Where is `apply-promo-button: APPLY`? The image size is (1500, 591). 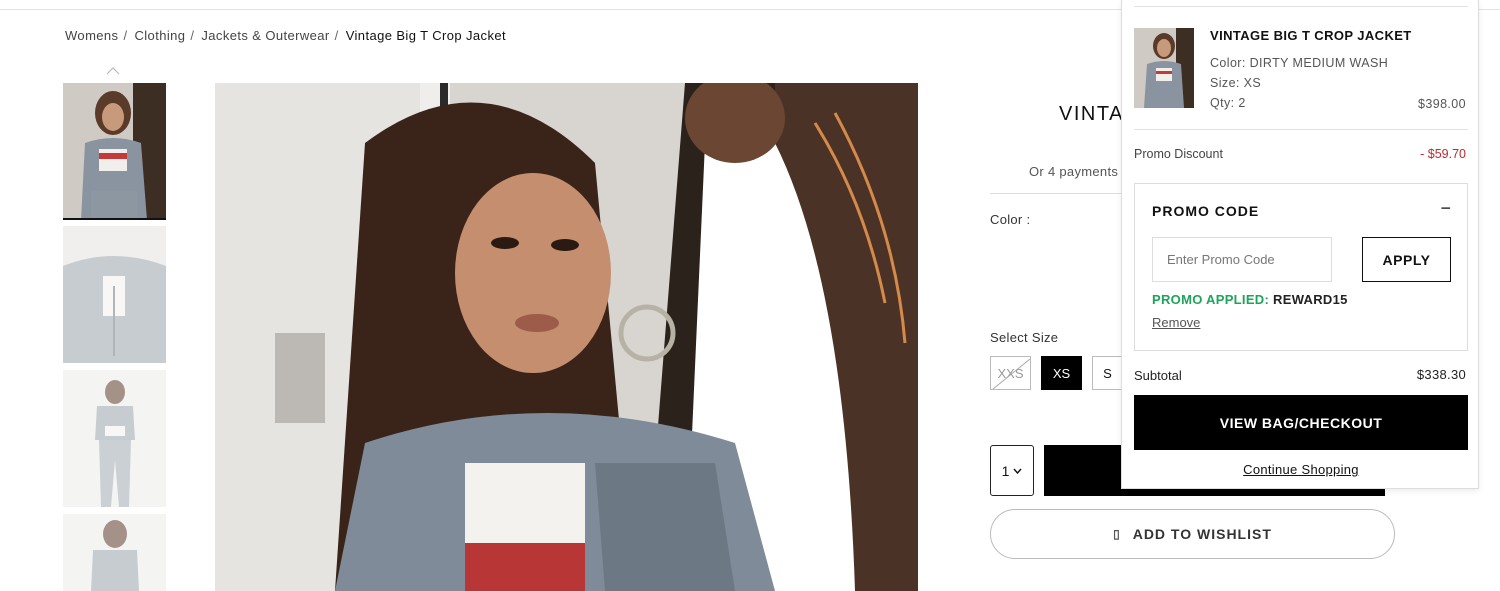 apply-promo-button: APPLY is located at coordinates (1406, 259).